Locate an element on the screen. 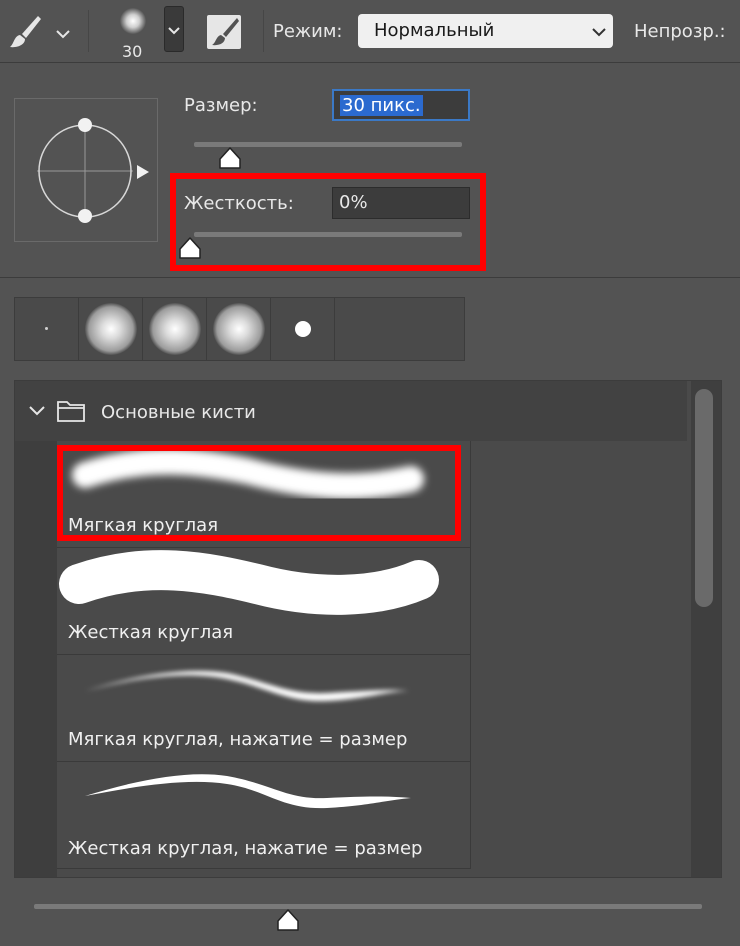 The width and height of the screenshot is (740, 946). brush-angle-widget is located at coordinates (93, 170).